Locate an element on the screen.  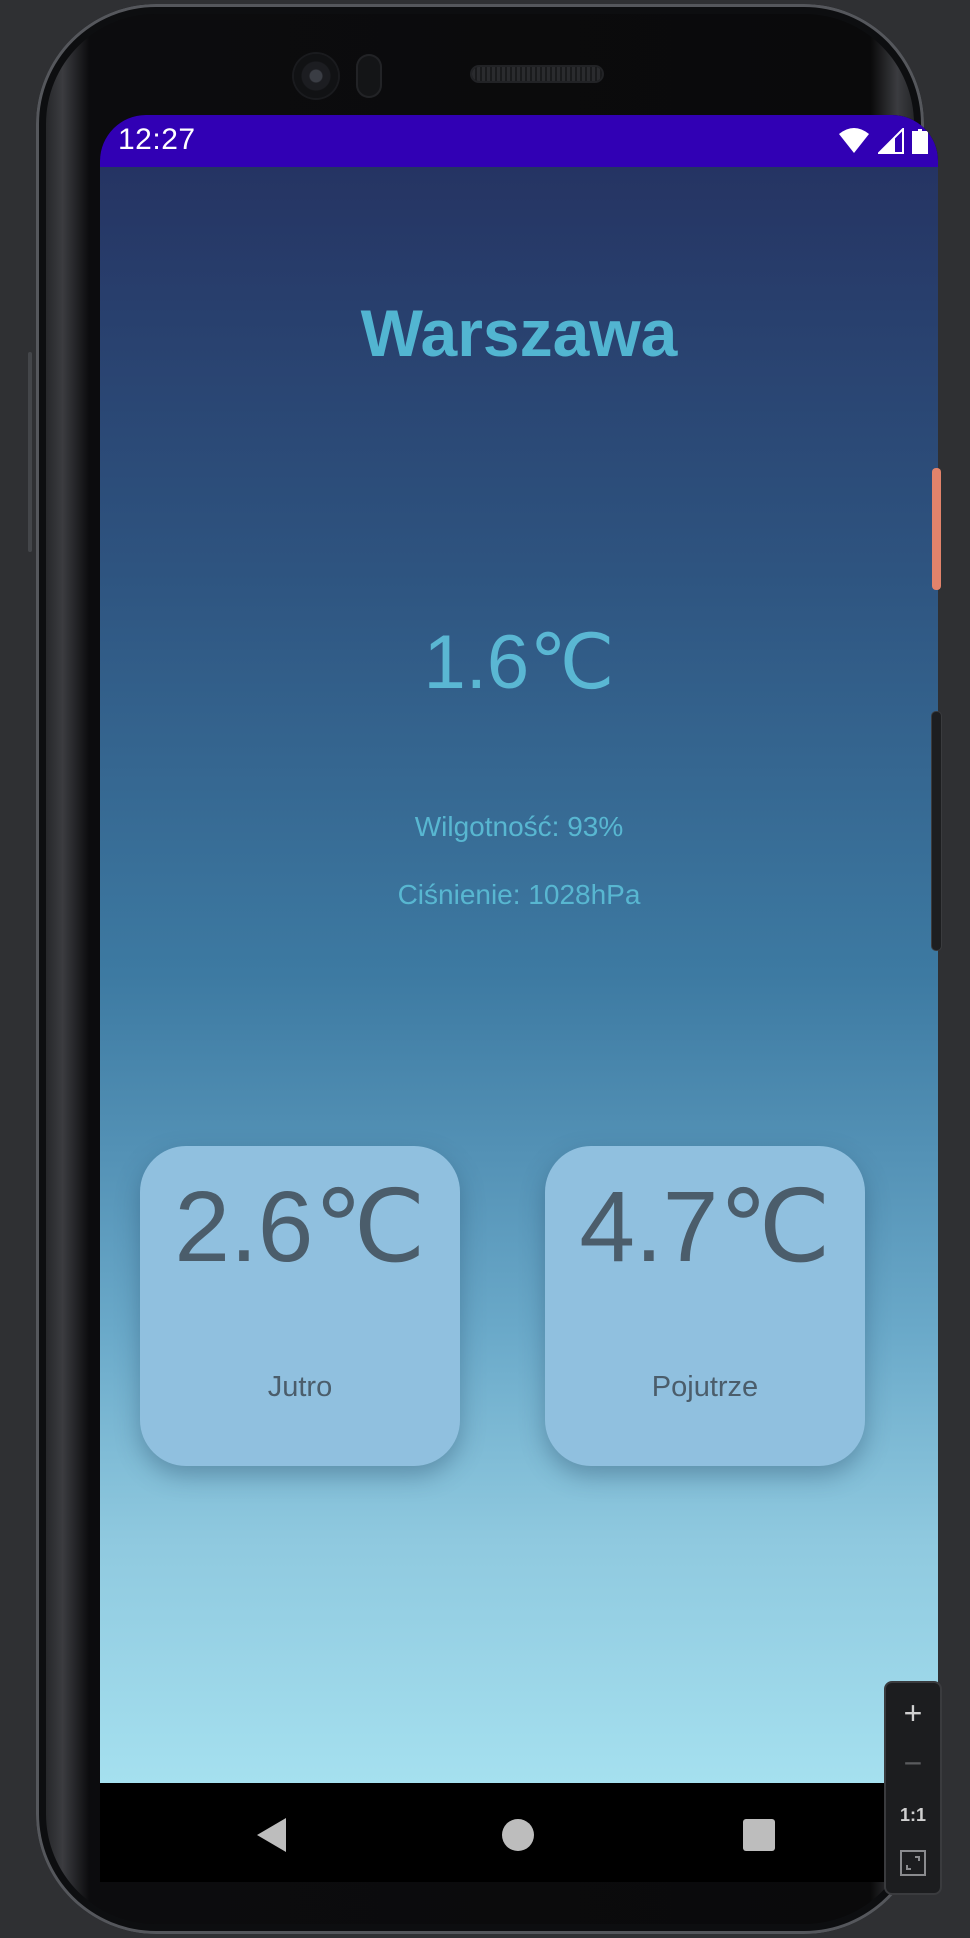
status-bar: 12:27 is located at coordinates (519, 141).